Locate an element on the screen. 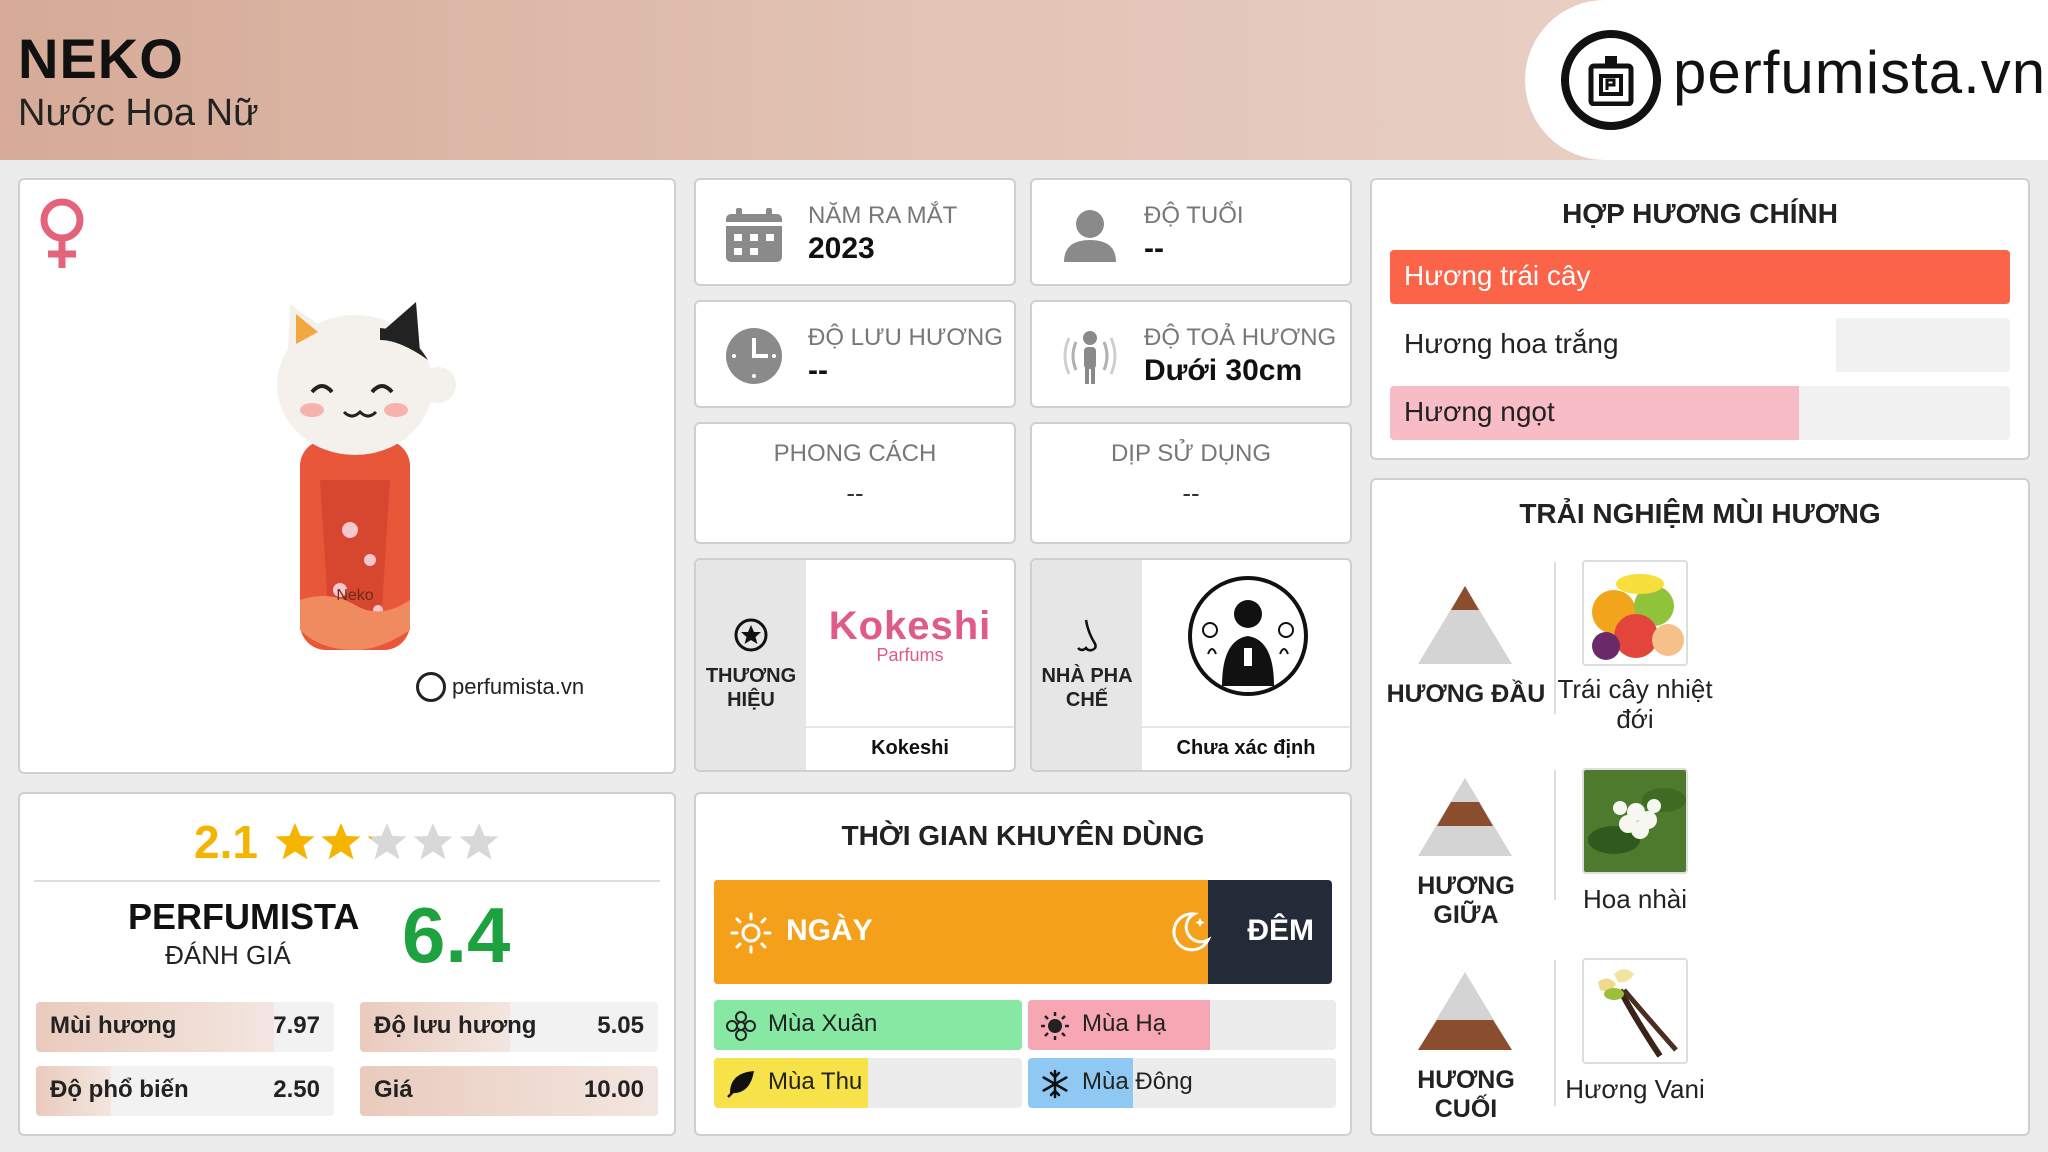  perfumer-card: NHÀ PHA CHẾ Chưa xác định is located at coordinates (1191, 665).